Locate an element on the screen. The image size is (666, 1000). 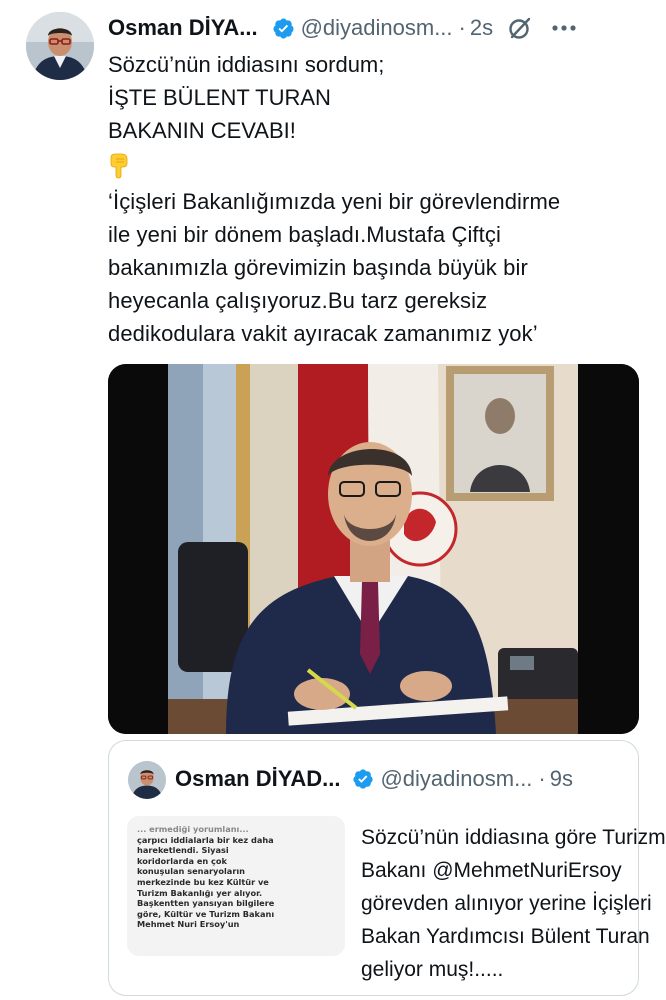
pointing-down-emoji-icon is located at coordinates (375, 163).